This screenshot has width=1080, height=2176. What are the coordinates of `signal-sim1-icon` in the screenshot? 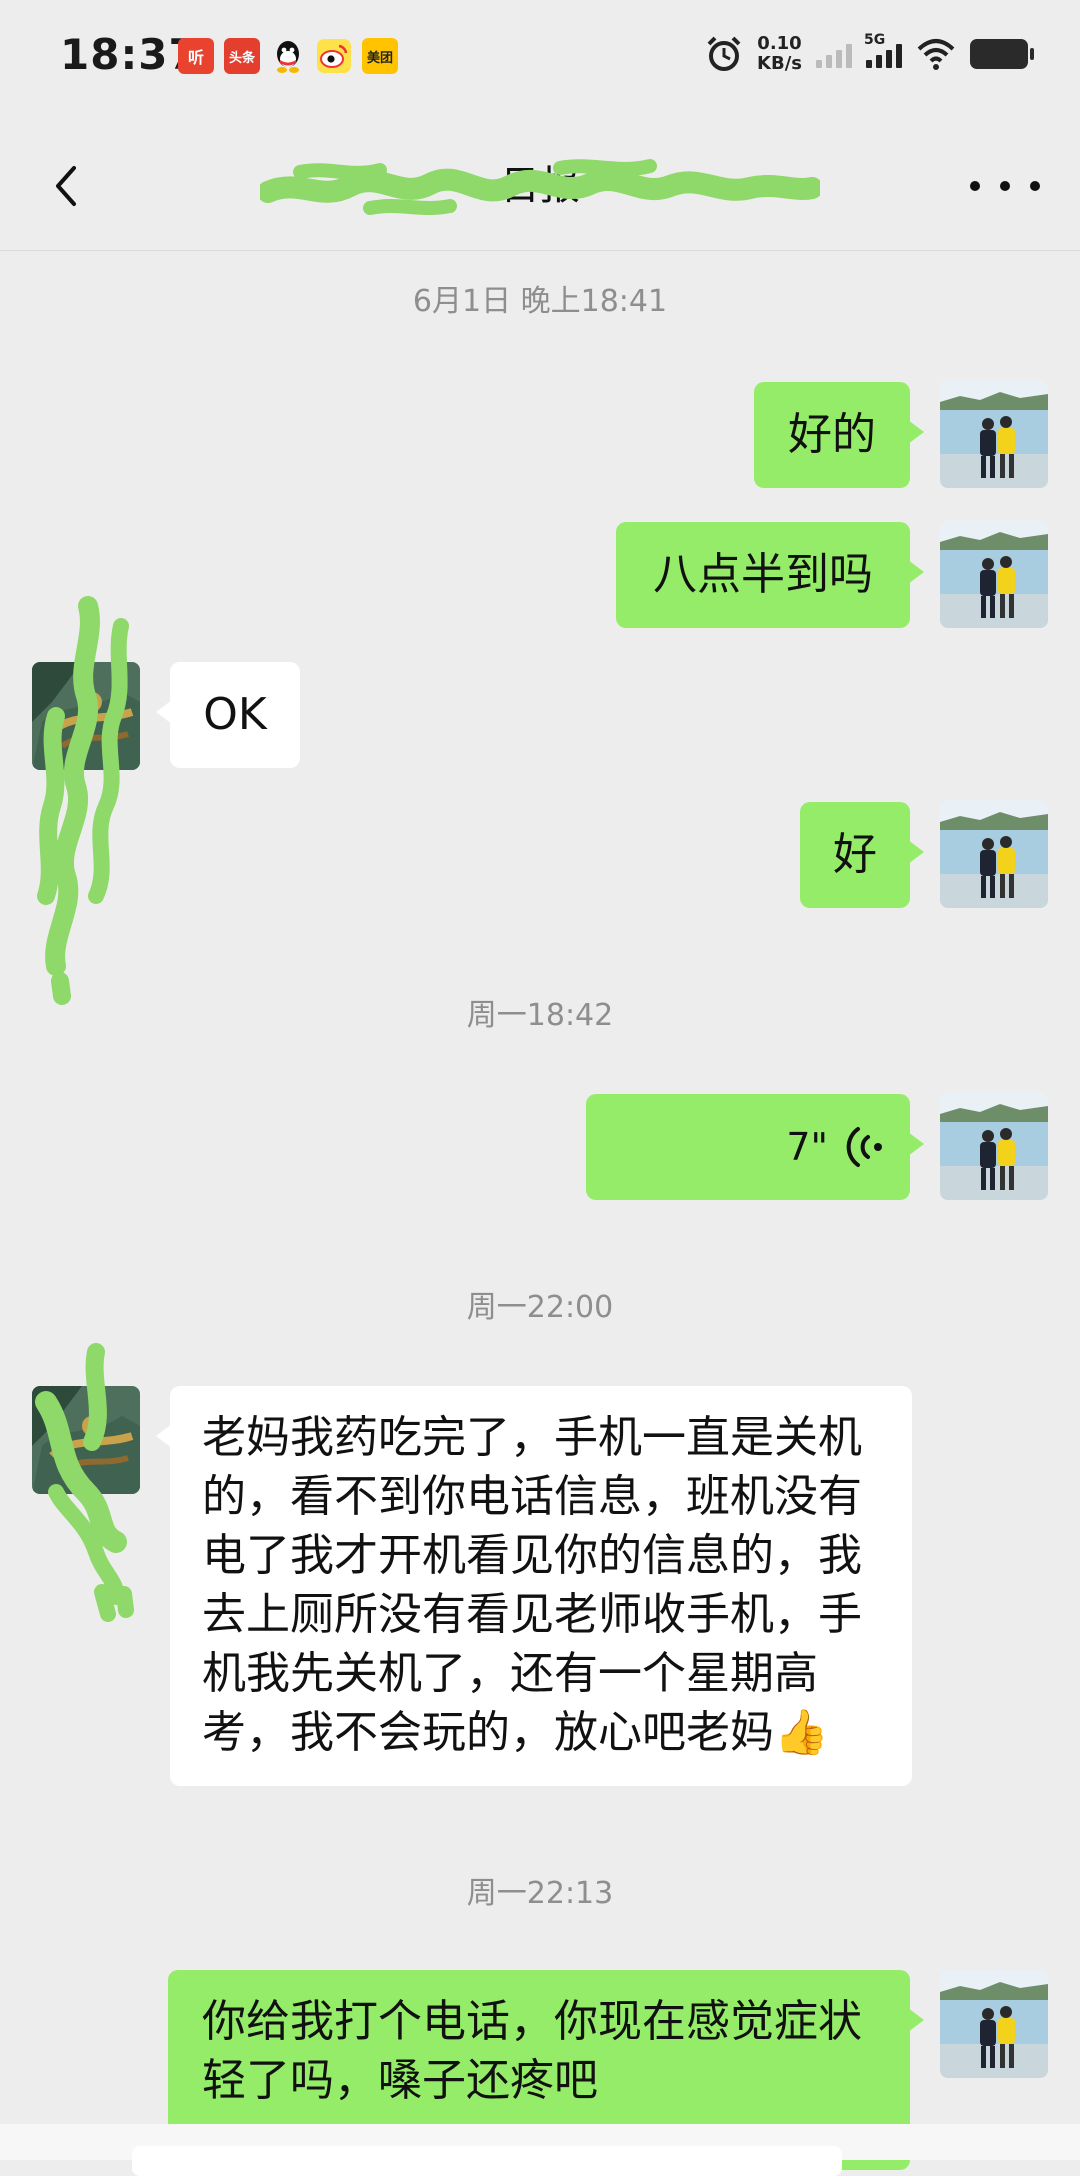 It's located at (834, 54).